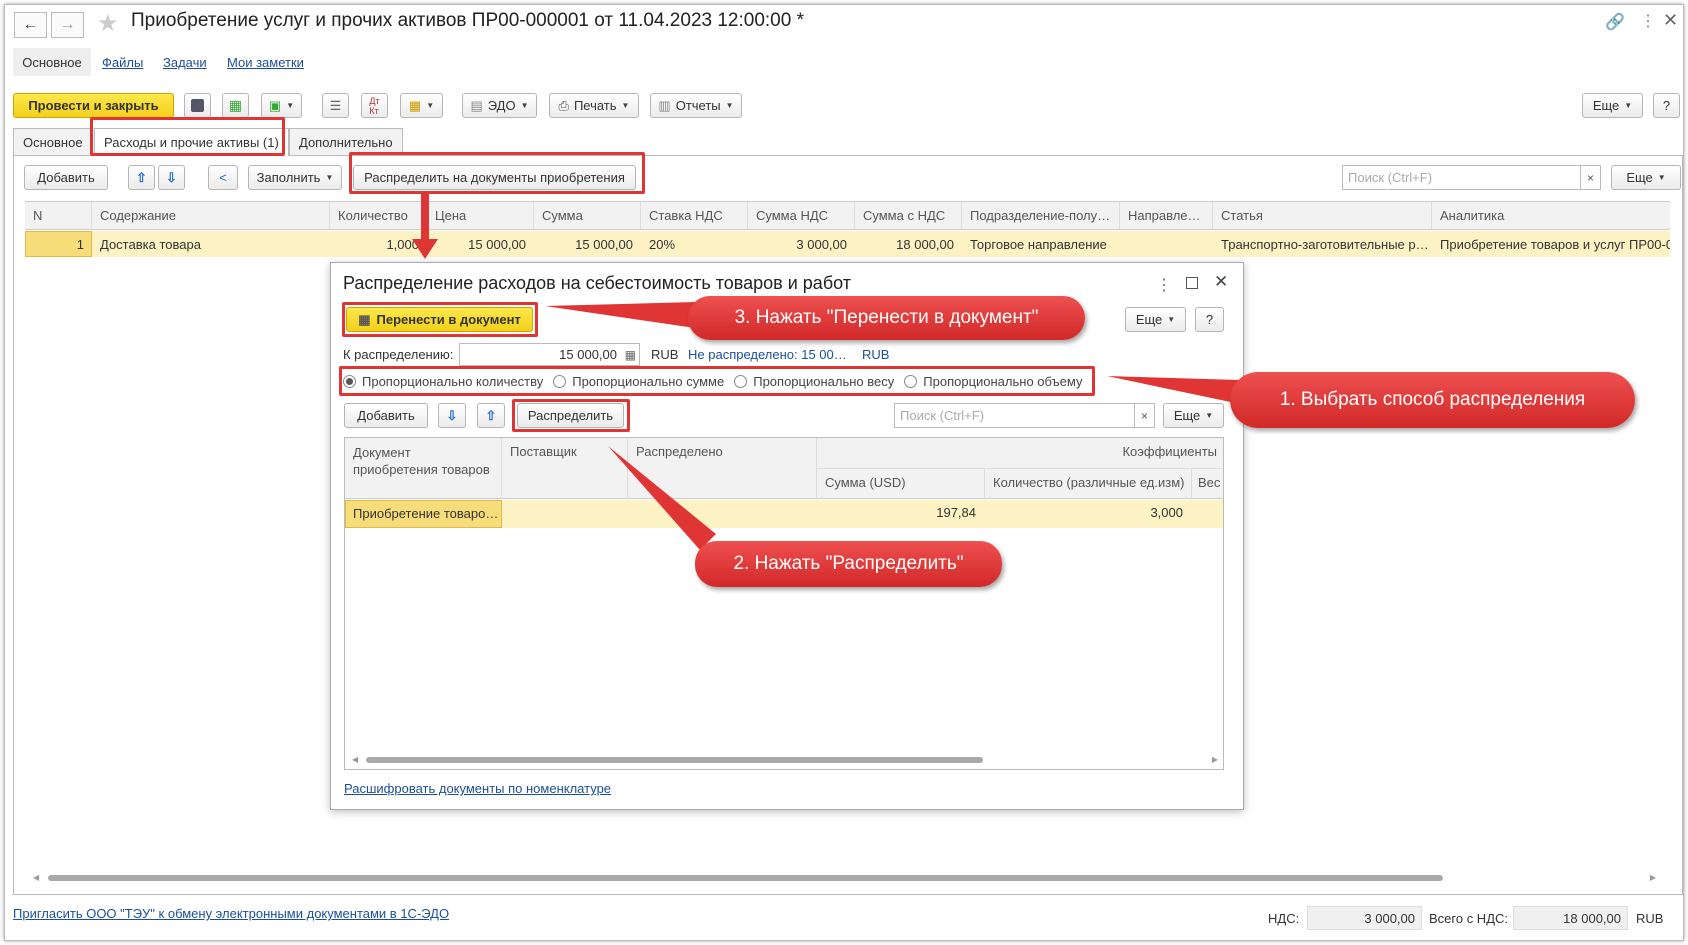 Image resolution: width=1688 pixels, height=945 pixels. Describe the element at coordinates (1364, 918) in the screenshot. I see `vat-value: 3 000,00` at that location.